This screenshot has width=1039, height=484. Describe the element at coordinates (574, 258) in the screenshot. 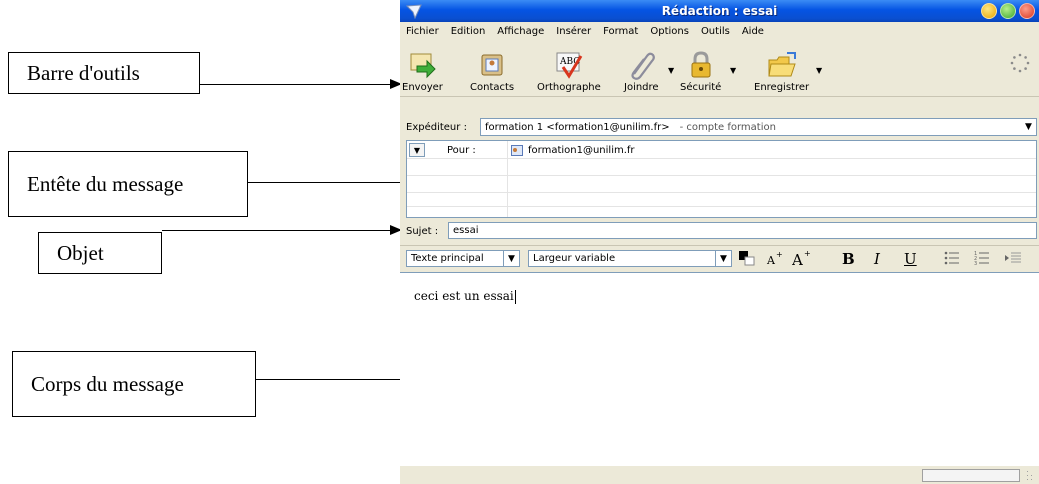

I see `font-value: Largeur variable` at that location.